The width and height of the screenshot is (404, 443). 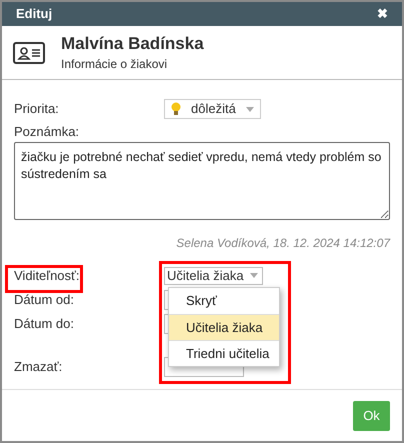 I want to click on author-timestamp: Selena Vodíková, 18. 12. 2024 14:12:07, so click(x=282, y=243).